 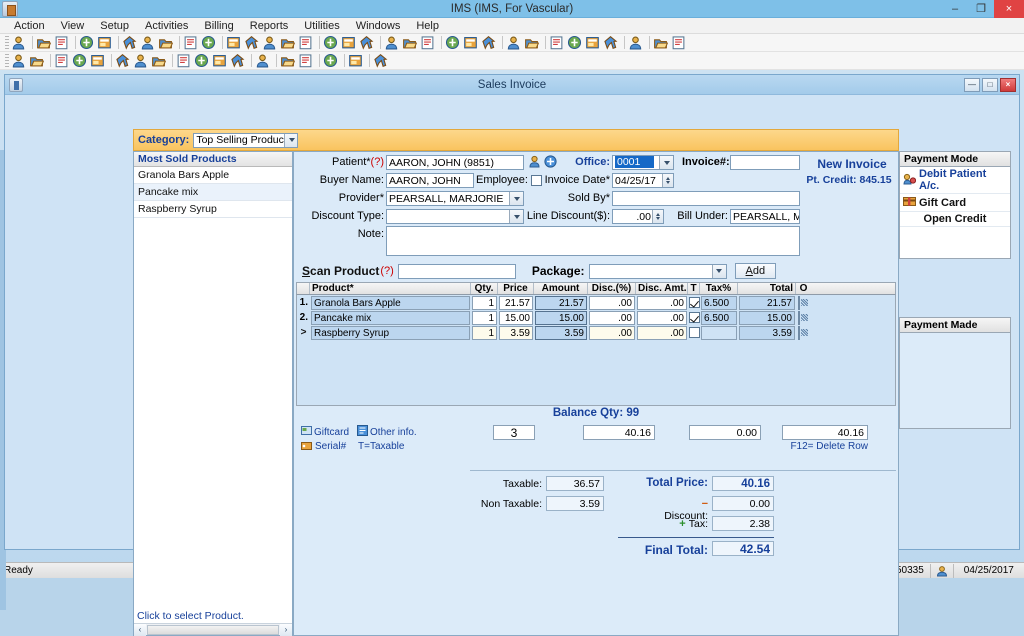 I want to click on cell-price: 3.59, so click(x=516, y=332).